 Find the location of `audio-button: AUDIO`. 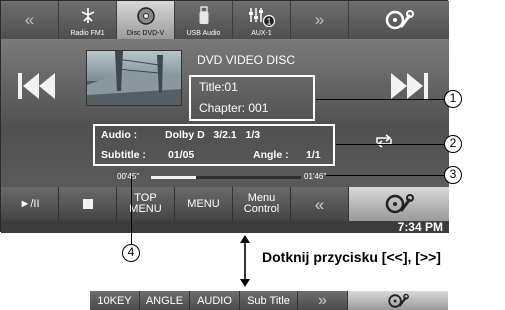

audio-button: AUDIO is located at coordinates (215, 300).